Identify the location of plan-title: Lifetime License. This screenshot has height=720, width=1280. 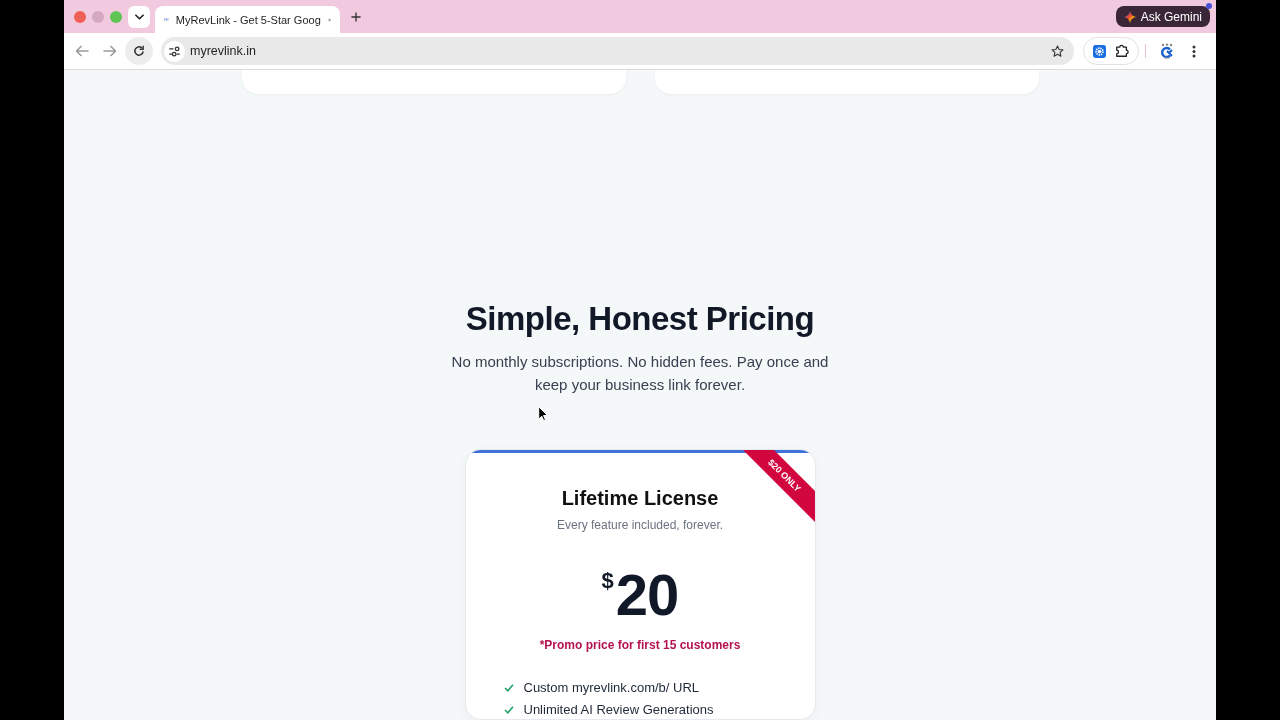
(640, 498).